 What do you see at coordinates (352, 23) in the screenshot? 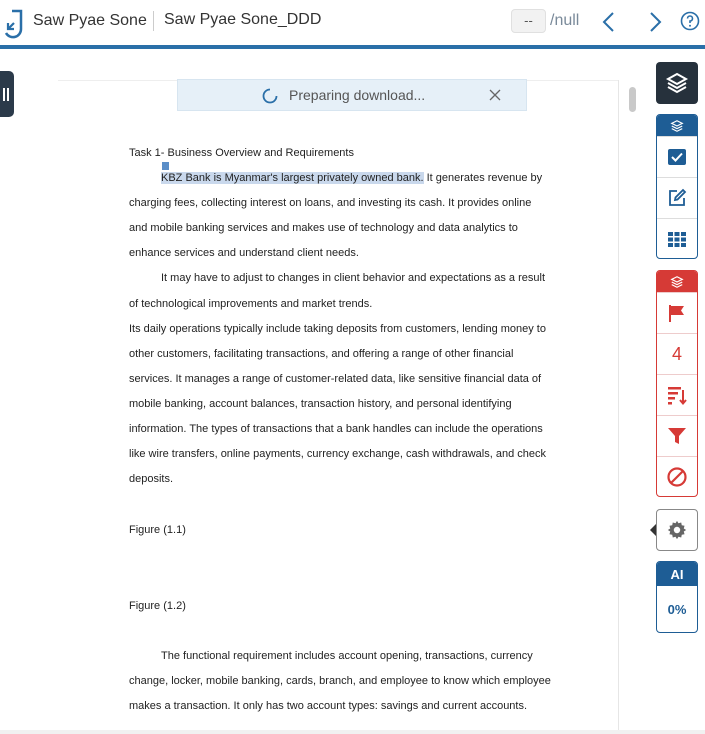
I see `top-bar: Saw Pyae Sone Saw Pyae Sone_DDD -- /null` at bounding box center [352, 23].